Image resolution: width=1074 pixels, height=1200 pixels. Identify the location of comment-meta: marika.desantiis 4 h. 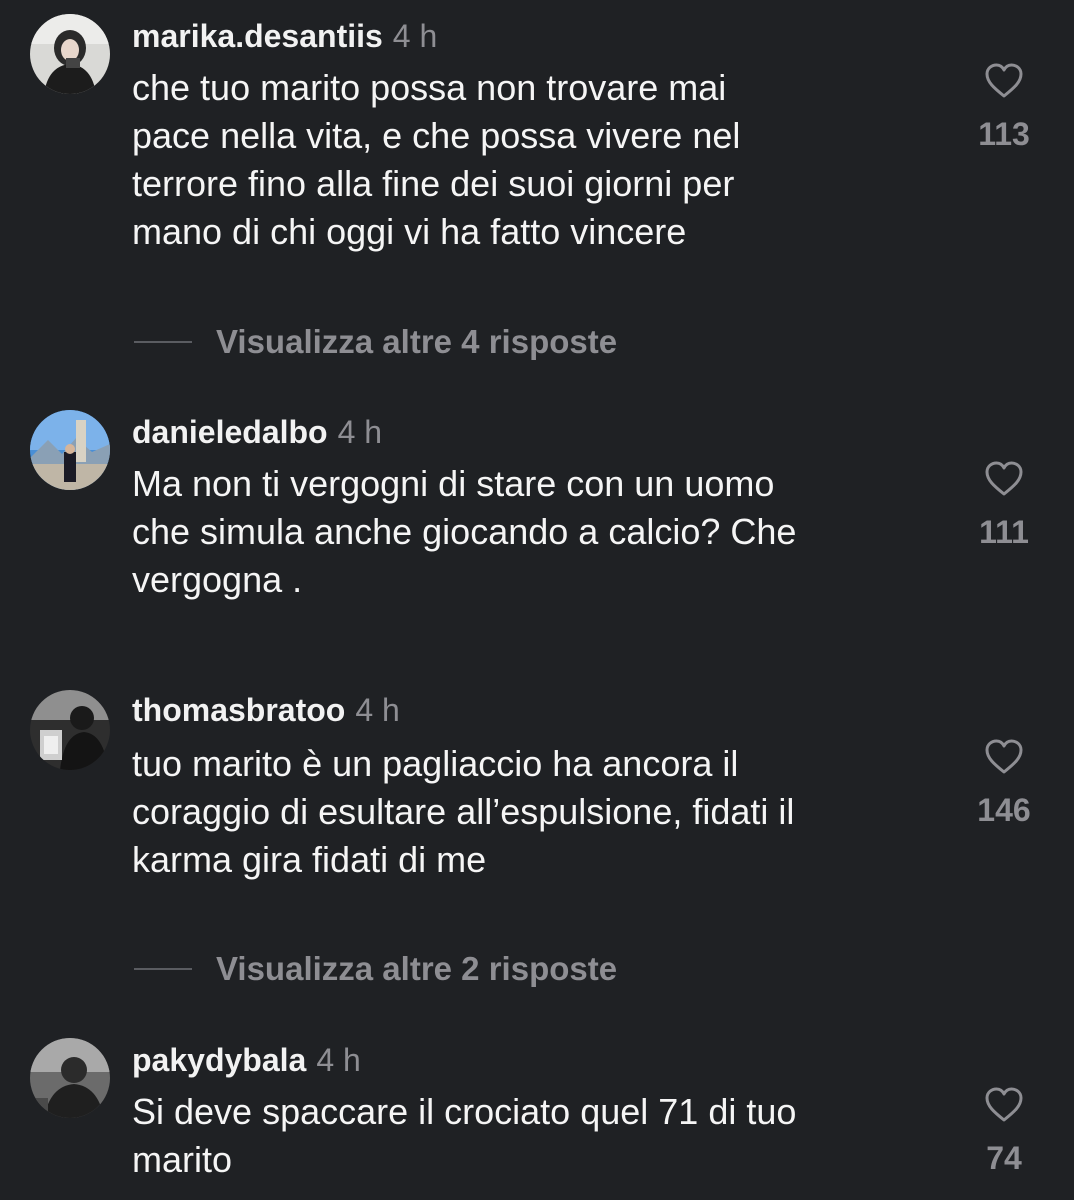
(284, 36).